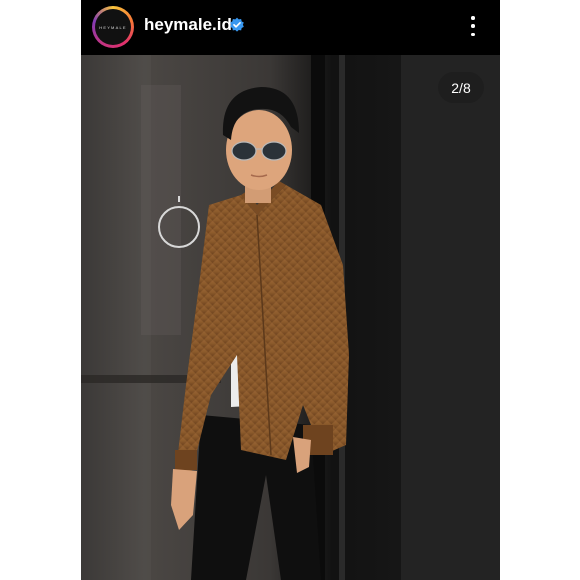 This screenshot has height=580, width=580. I want to click on avatar-image: HEYMALE, so click(113, 27).